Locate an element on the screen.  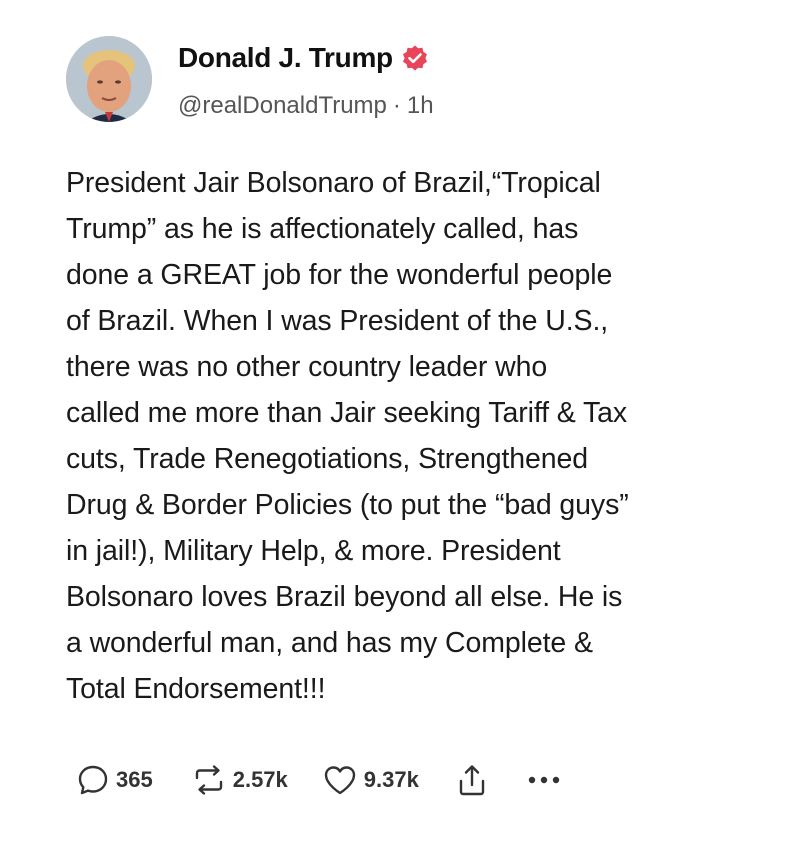
post-header: Donald J. Trump @realDonaldTrump · 1h is located at coordinates (391, 82).